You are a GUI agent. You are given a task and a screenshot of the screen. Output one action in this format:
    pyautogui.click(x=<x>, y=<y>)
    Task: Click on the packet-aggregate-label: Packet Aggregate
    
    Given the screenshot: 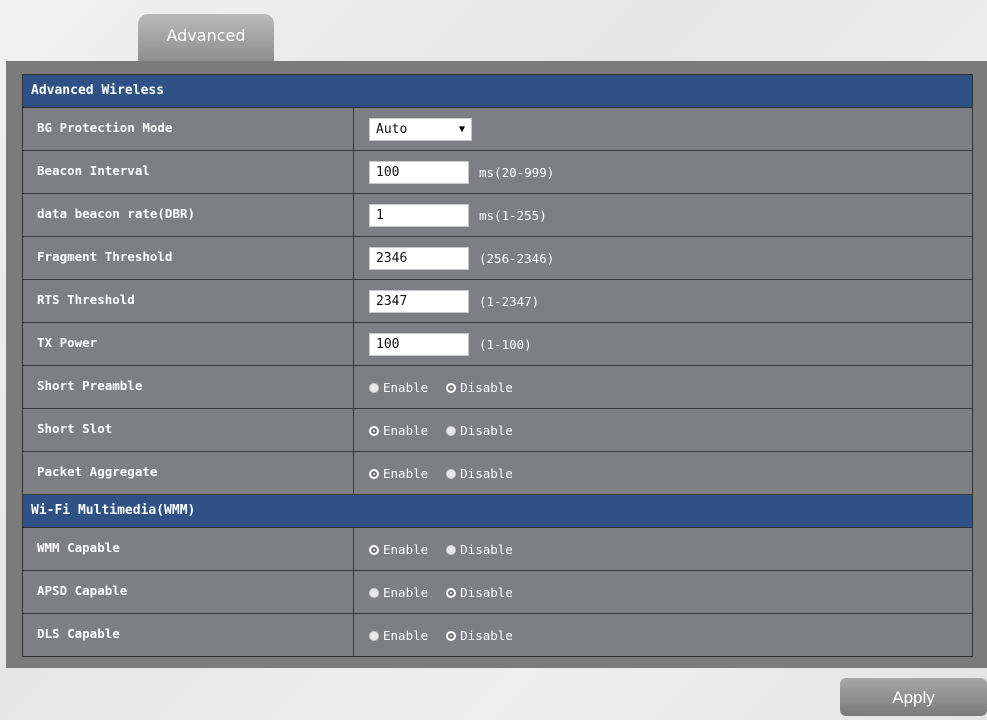 What is the action you would take?
    pyautogui.click(x=188, y=473)
    